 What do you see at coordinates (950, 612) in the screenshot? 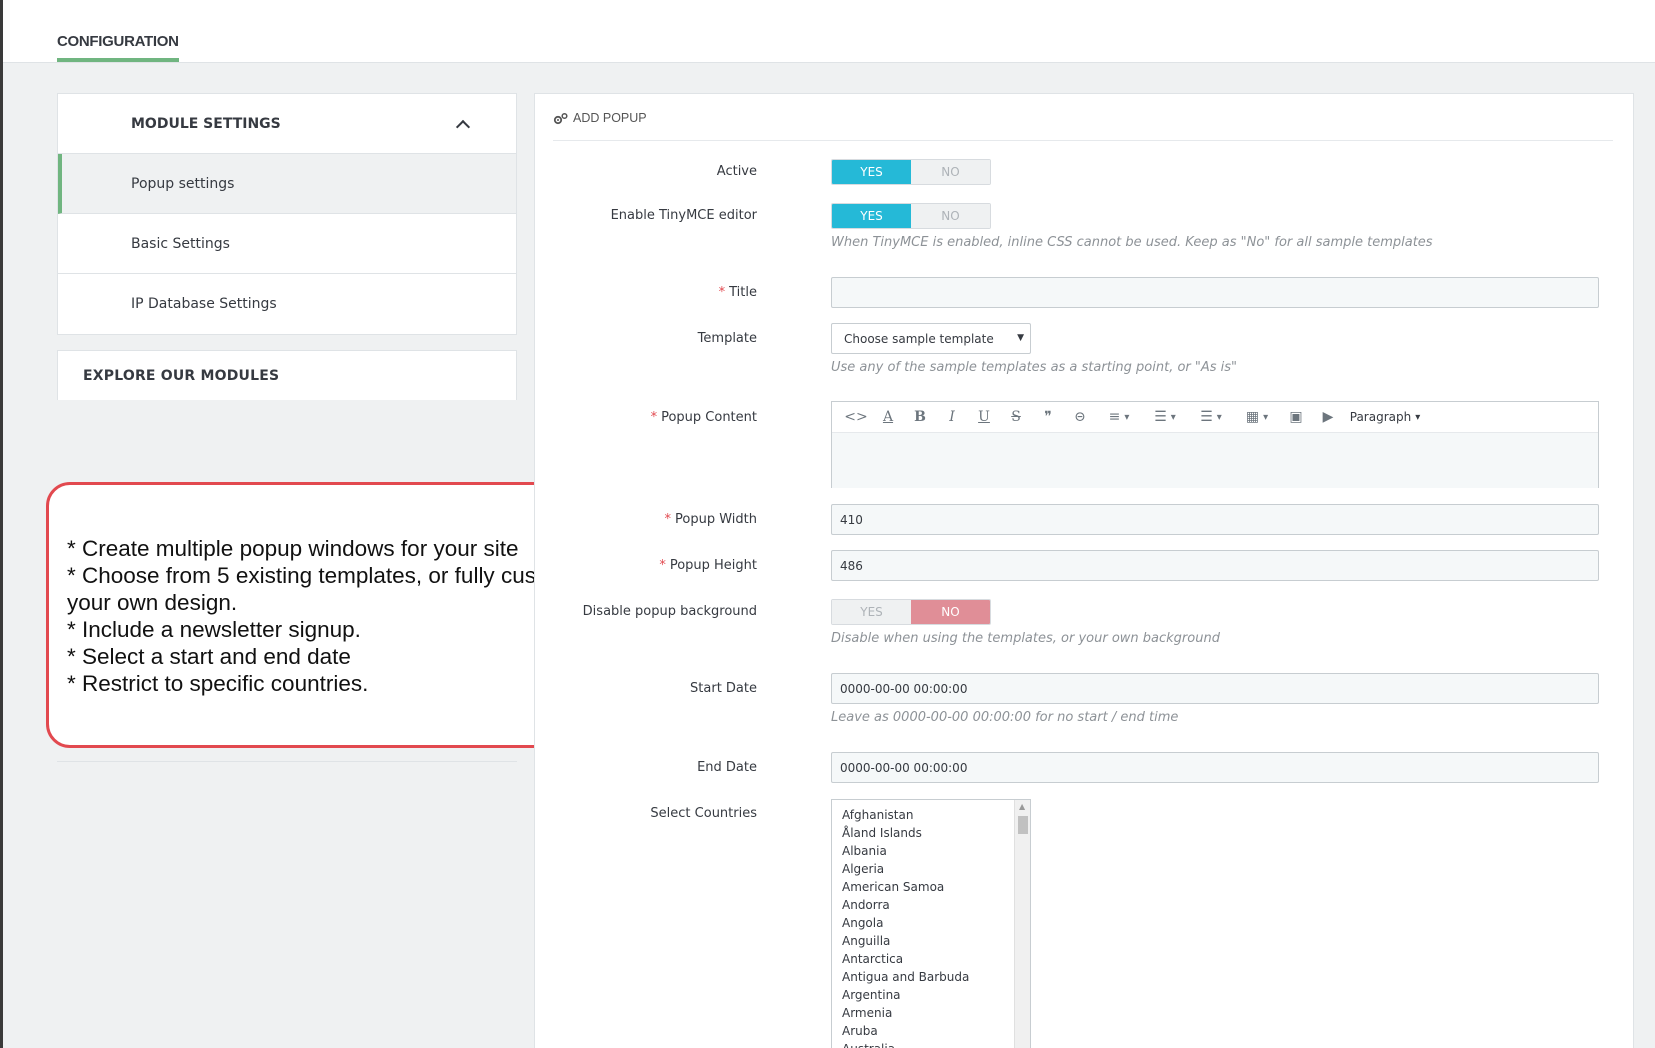
I see `disable-background-no-option: NO` at bounding box center [950, 612].